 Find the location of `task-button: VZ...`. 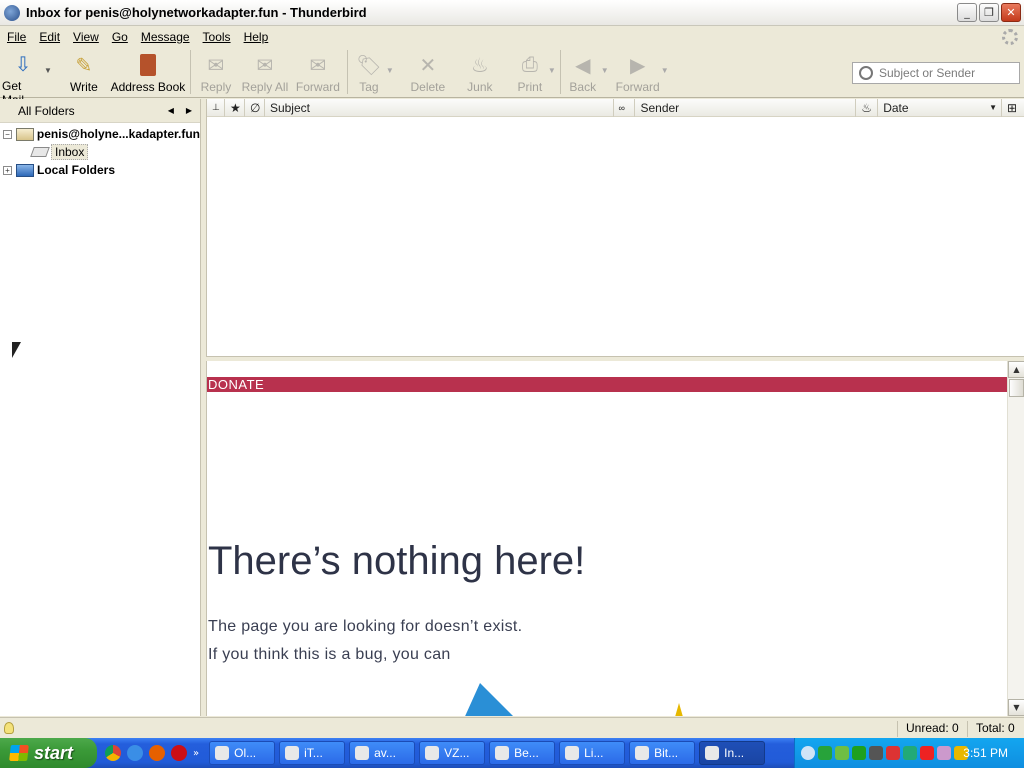

task-button: VZ... is located at coordinates (452, 753).